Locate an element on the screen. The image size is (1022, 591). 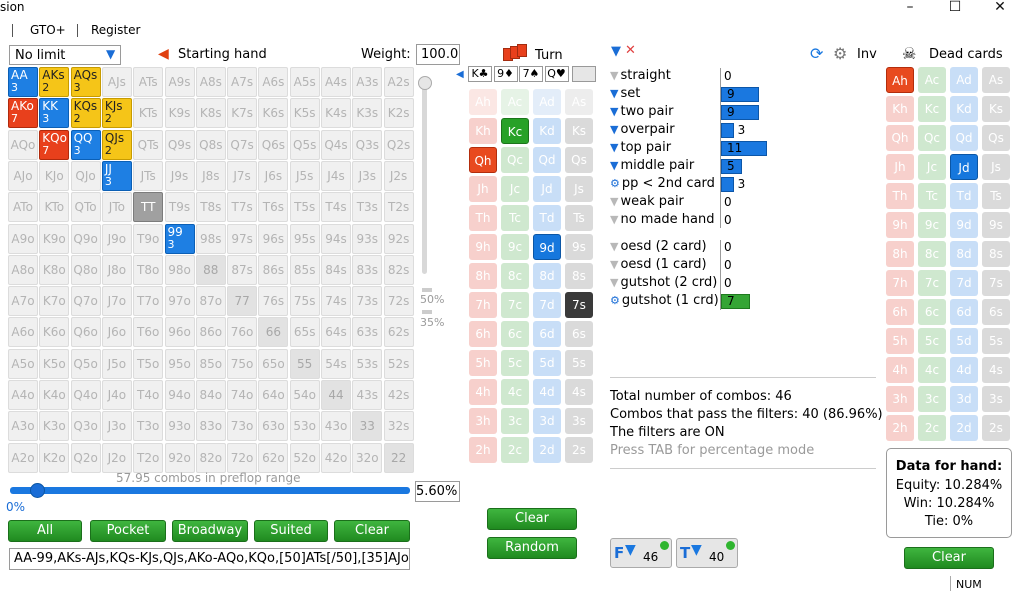
dead-ts: Ts is located at coordinates (996, 196).